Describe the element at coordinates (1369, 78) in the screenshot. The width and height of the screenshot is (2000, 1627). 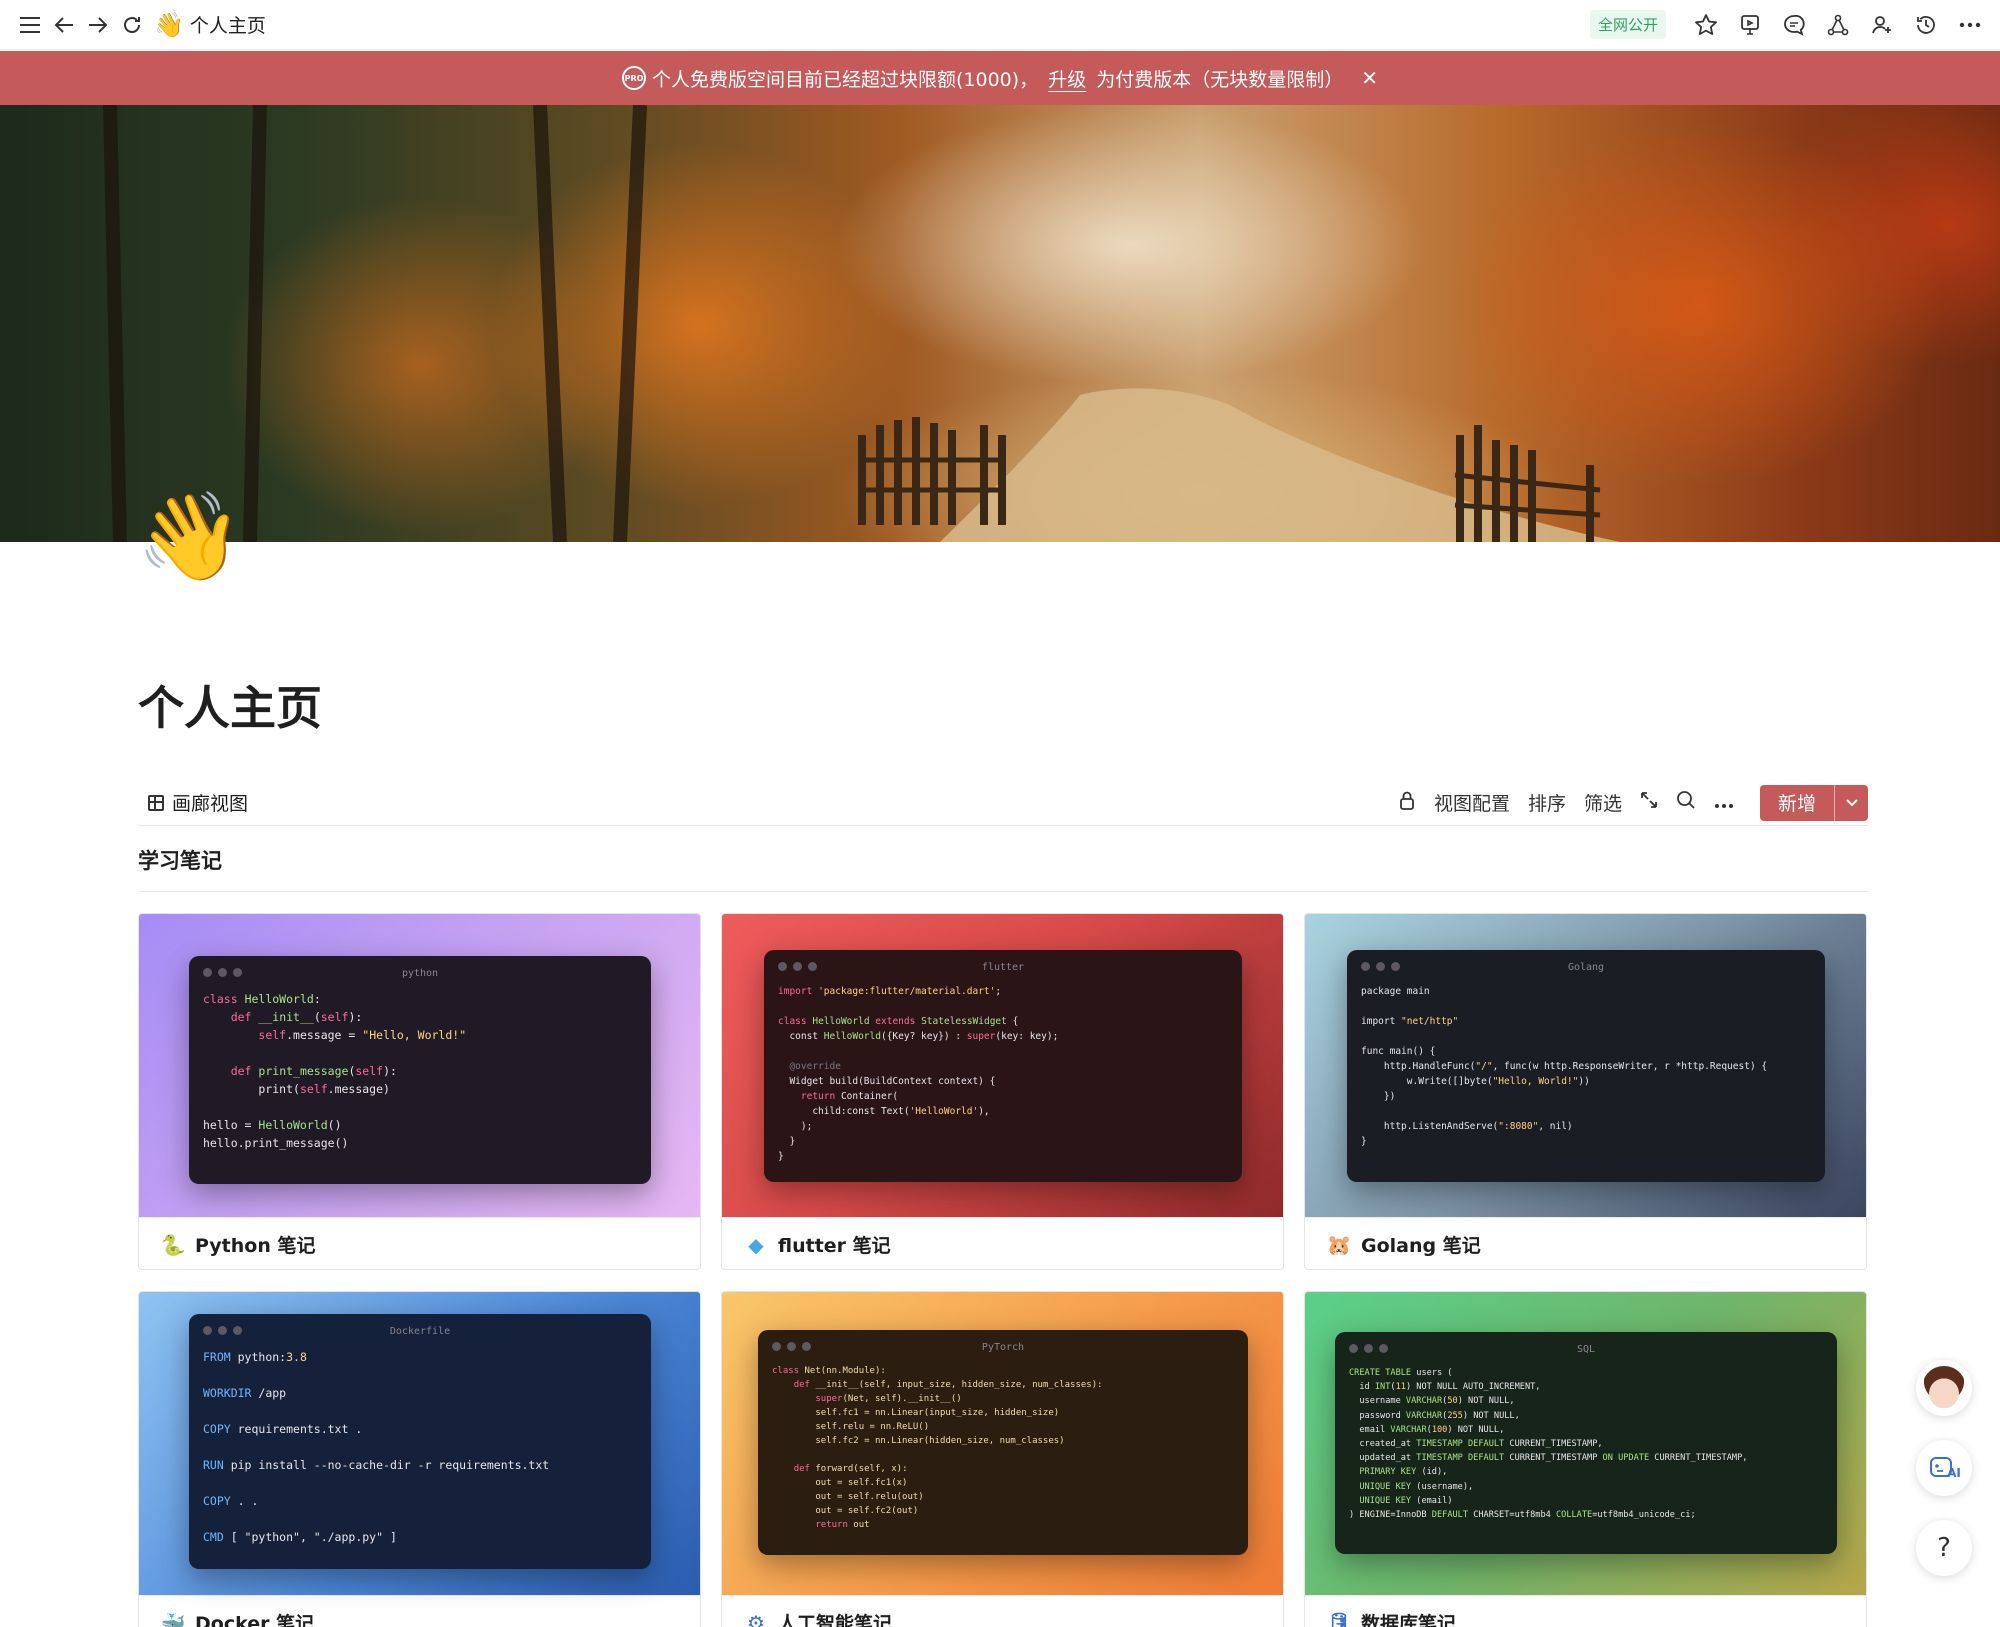
I see `close-icon: ✕` at that location.